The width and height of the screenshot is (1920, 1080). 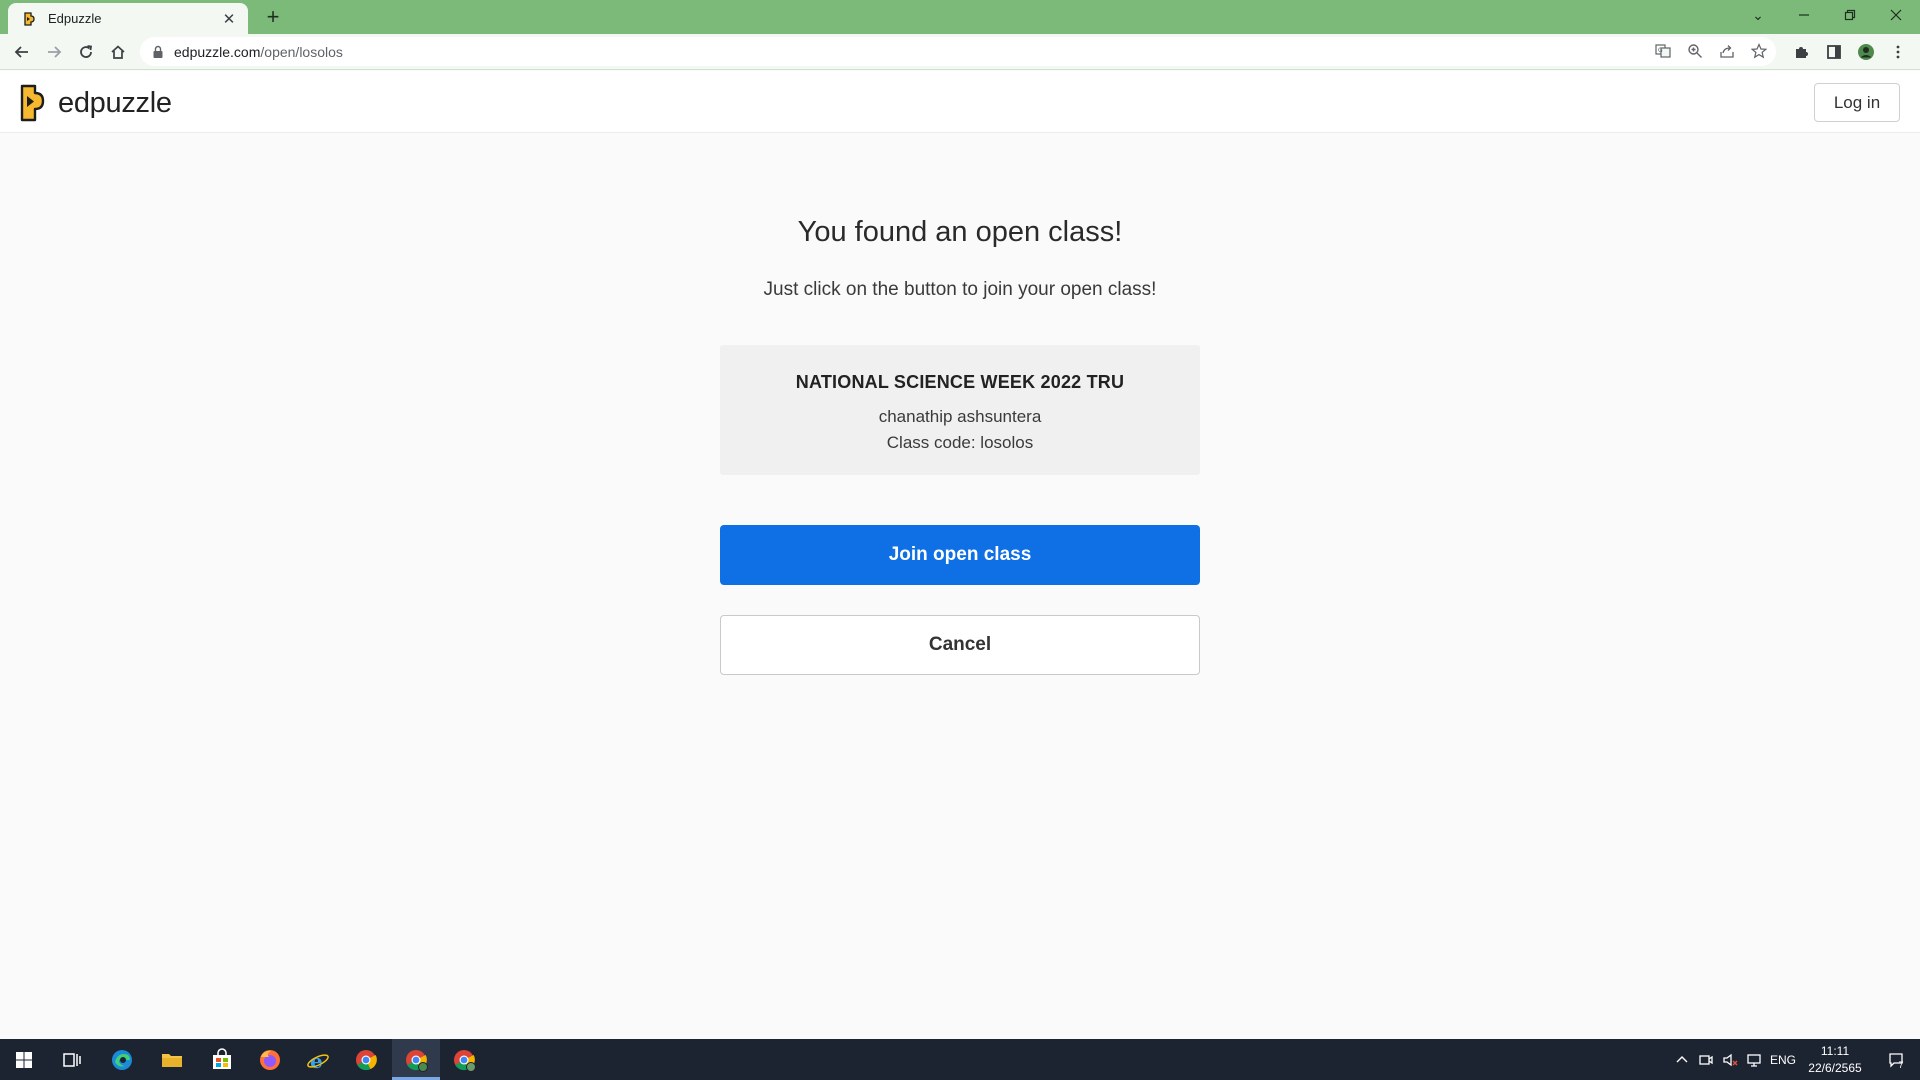 I want to click on svg-text: G, so click(x=1660, y=50).